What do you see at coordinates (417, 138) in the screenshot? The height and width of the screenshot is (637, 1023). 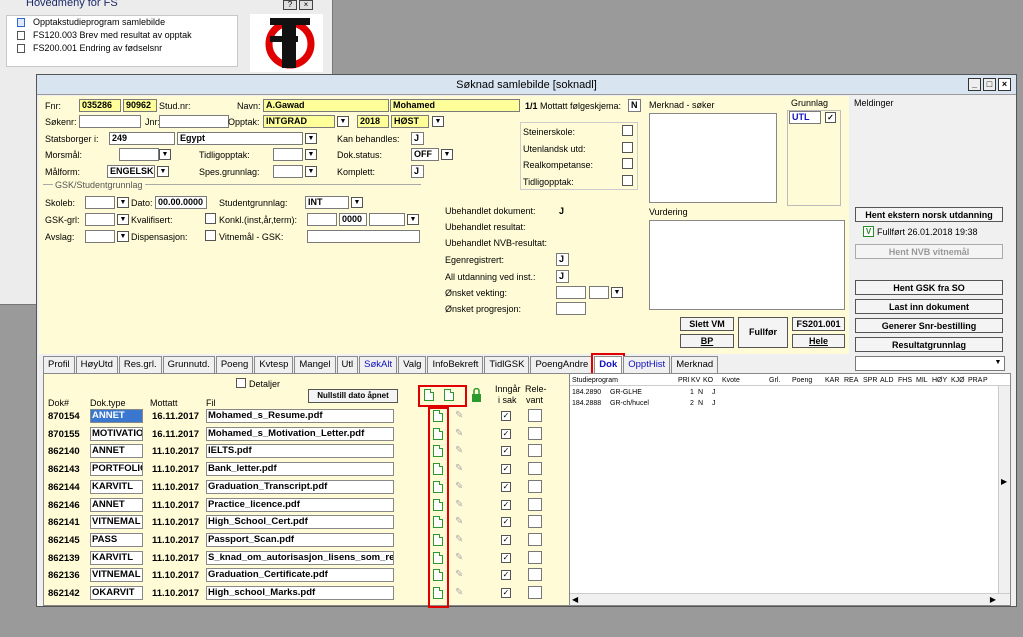 I see `kanbehandles-field: J` at bounding box center [417, 138].